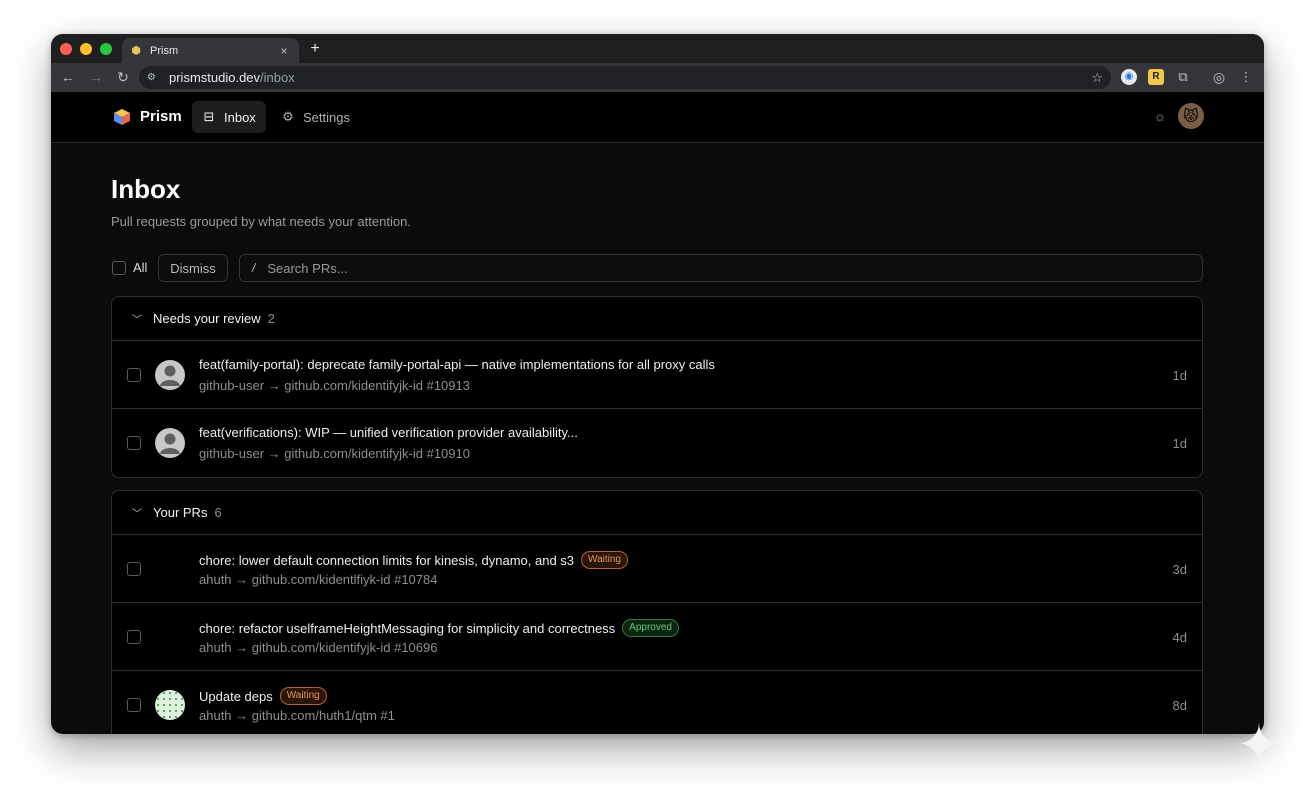  Describe the element at coordinates (146, 189) in the screenshot. I see `page-title: Inbox` at that location.